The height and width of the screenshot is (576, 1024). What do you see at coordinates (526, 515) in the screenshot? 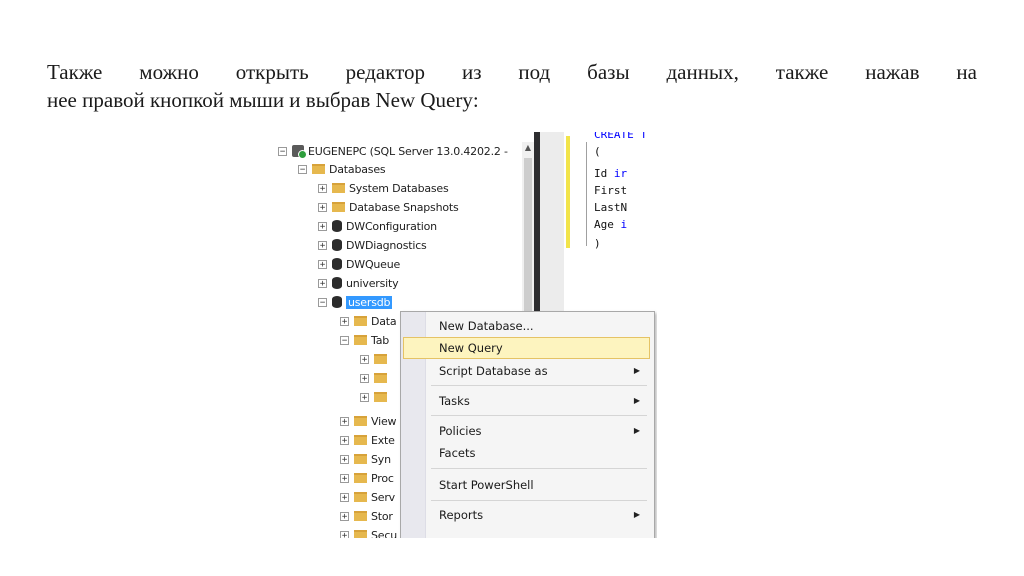
I see `menu-item-reports: Reports ▶` at bounding box center [526, 515].